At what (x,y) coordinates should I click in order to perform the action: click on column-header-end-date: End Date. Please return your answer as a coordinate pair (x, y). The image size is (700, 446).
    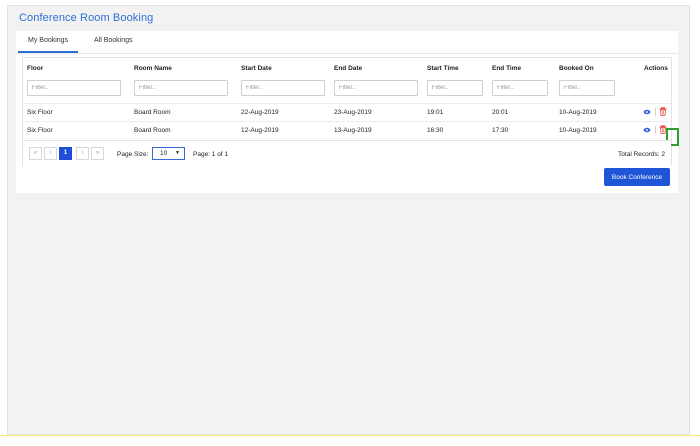
    Looking at the image, I should click on (348, 68).